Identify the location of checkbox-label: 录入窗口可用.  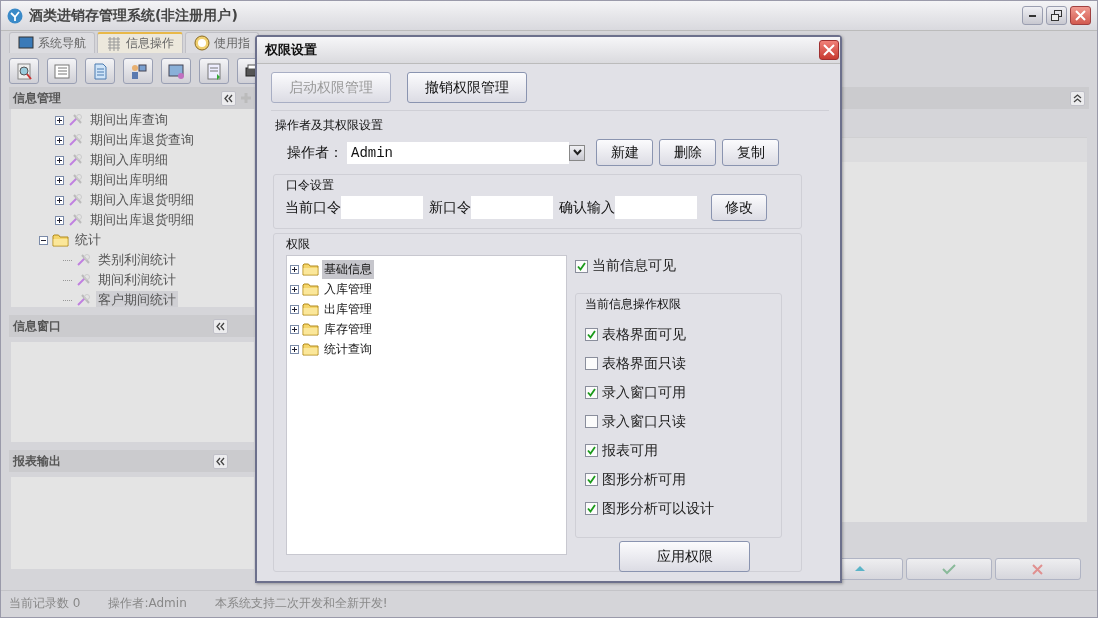
(644, 392).